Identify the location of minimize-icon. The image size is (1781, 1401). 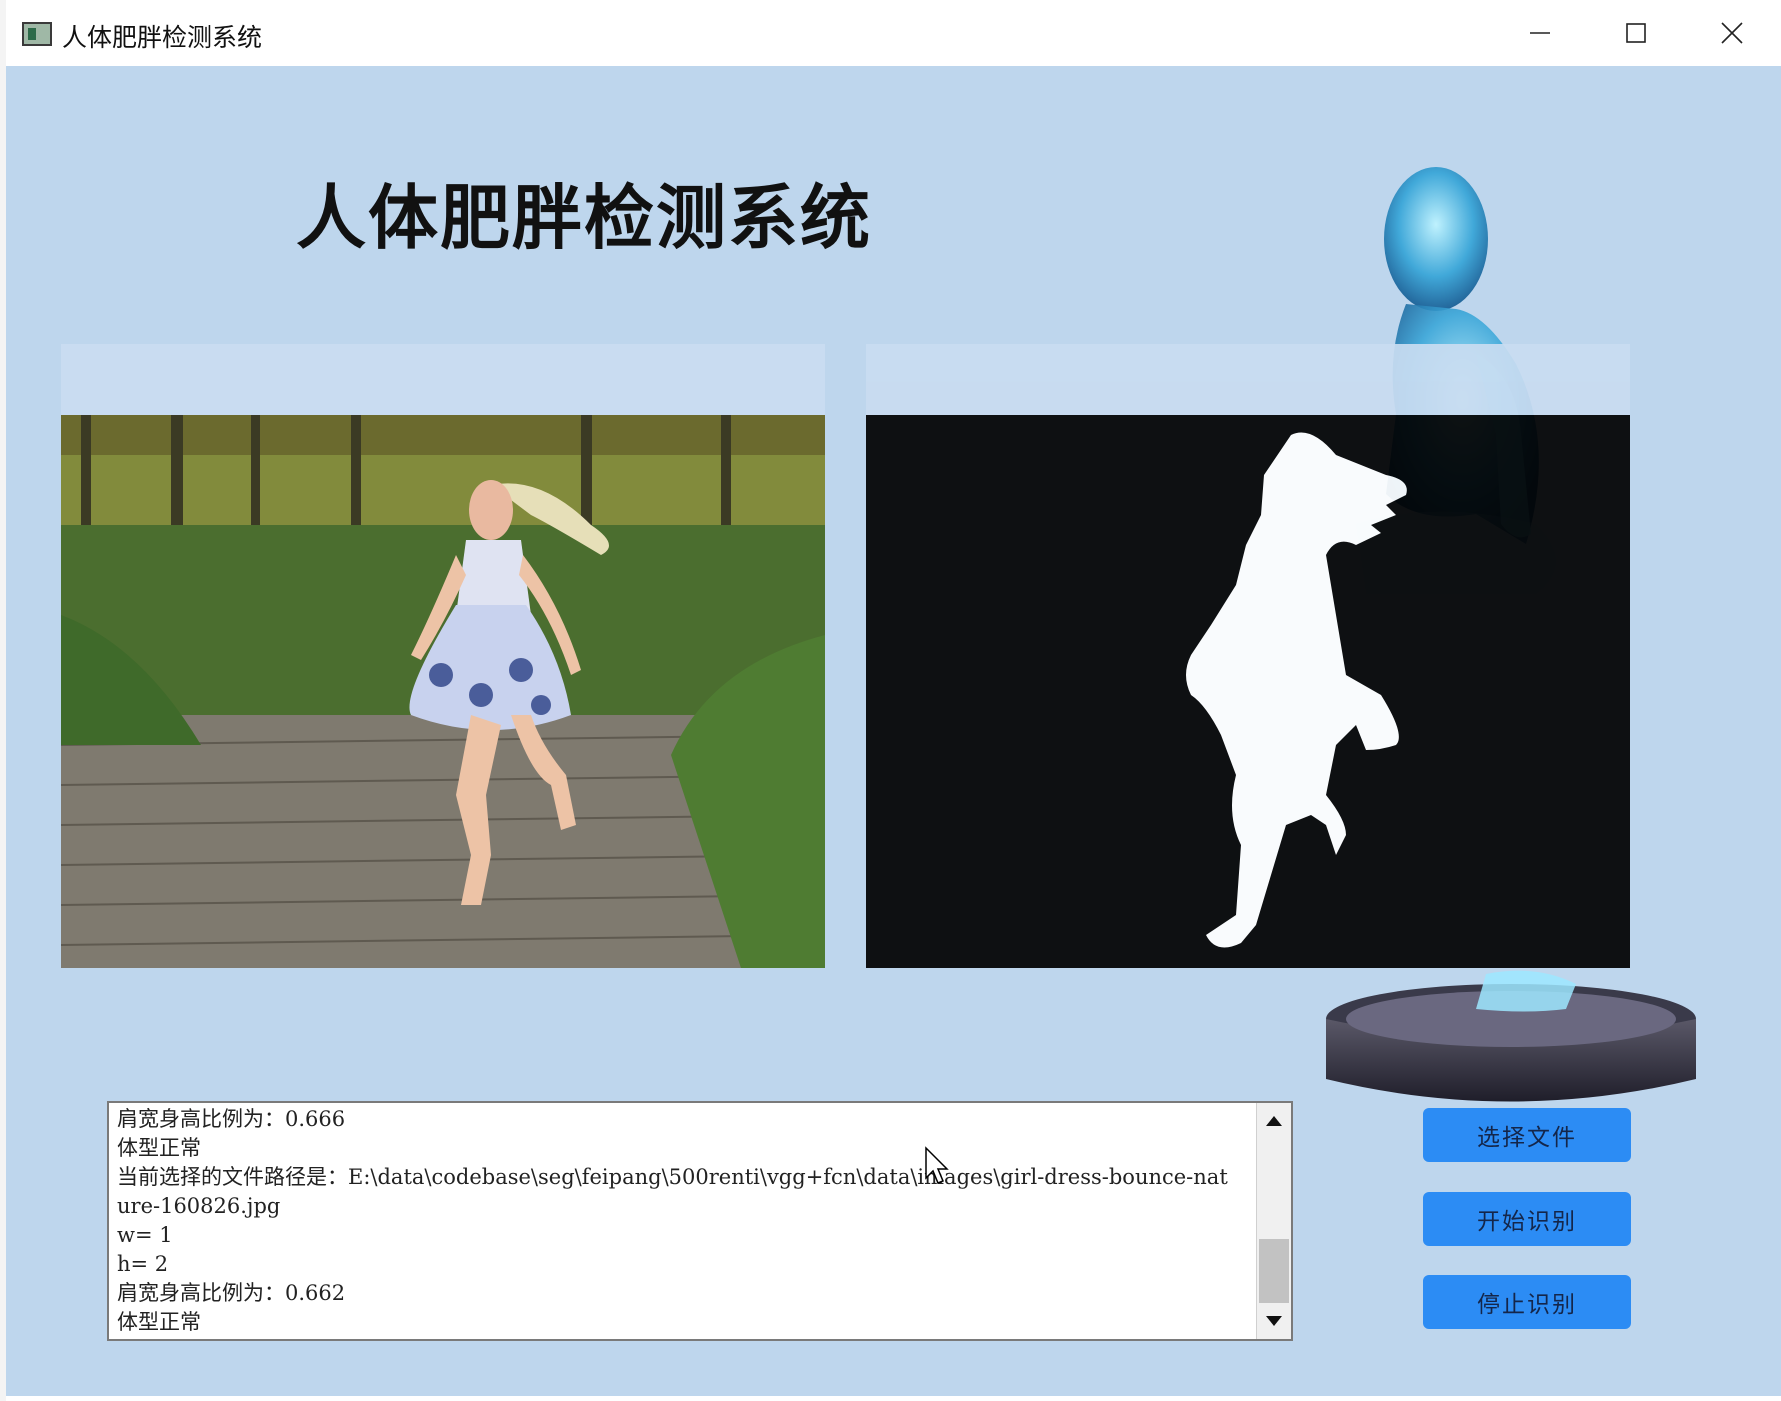
(1540, 33).